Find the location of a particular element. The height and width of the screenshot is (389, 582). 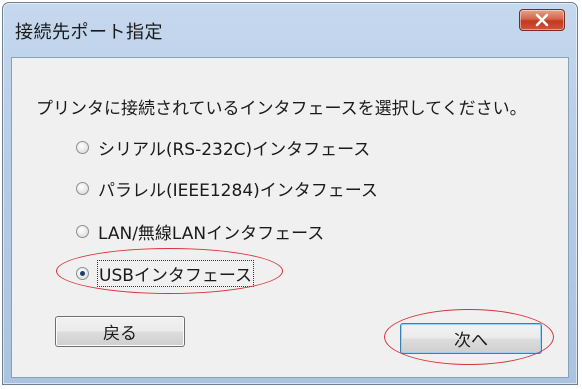

radio-button-selected is located at coordinates (82, 273).